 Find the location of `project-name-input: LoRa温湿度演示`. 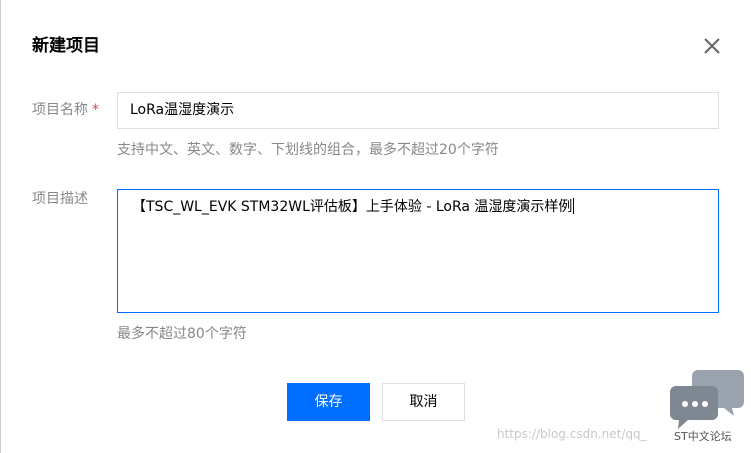

project-name-input: LoRa温湿度演示 is located at coordinates (418, 110).